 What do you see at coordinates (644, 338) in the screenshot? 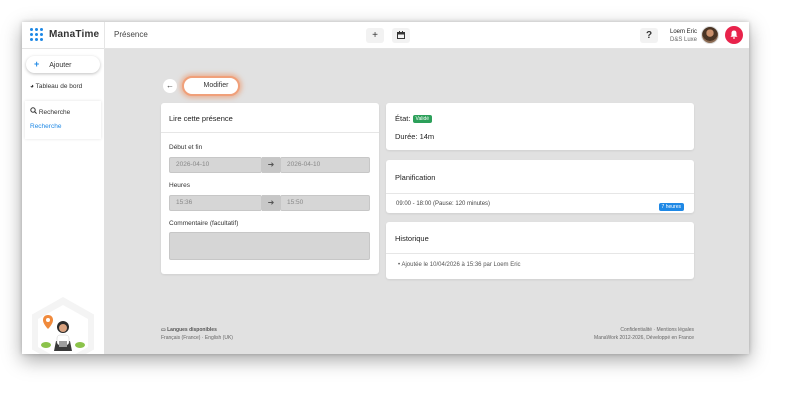
I see `copyright-text: ManaWork 2012-2026, Développé en France` at bounding box center [644, 338].